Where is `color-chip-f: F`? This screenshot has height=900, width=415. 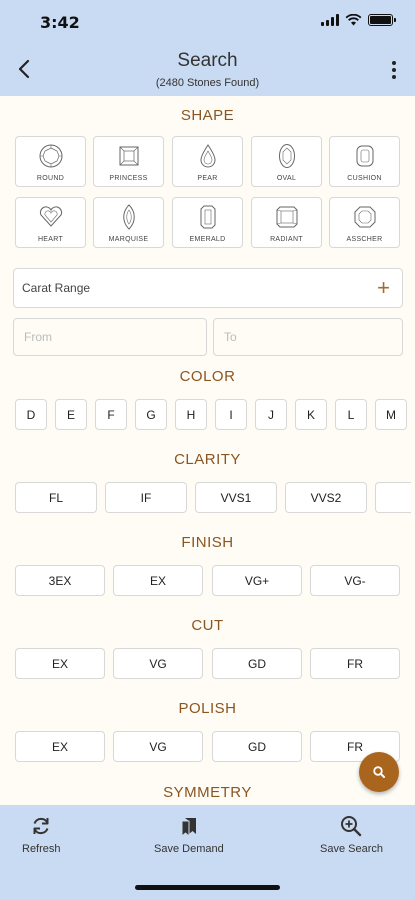
color-chip-f: F is located at coordinates (111, 414).